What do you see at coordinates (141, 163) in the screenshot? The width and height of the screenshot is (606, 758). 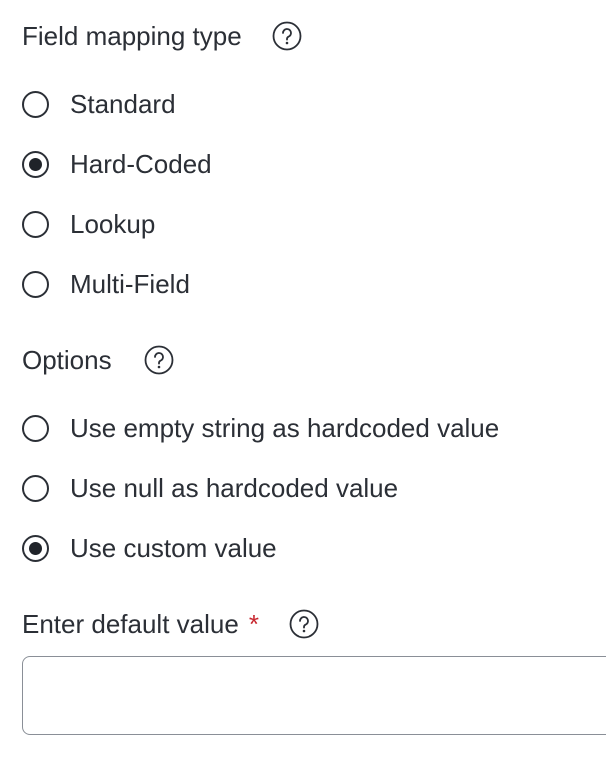 I see `radio-label: Hard-Coded` at bounding box center [141, 163].